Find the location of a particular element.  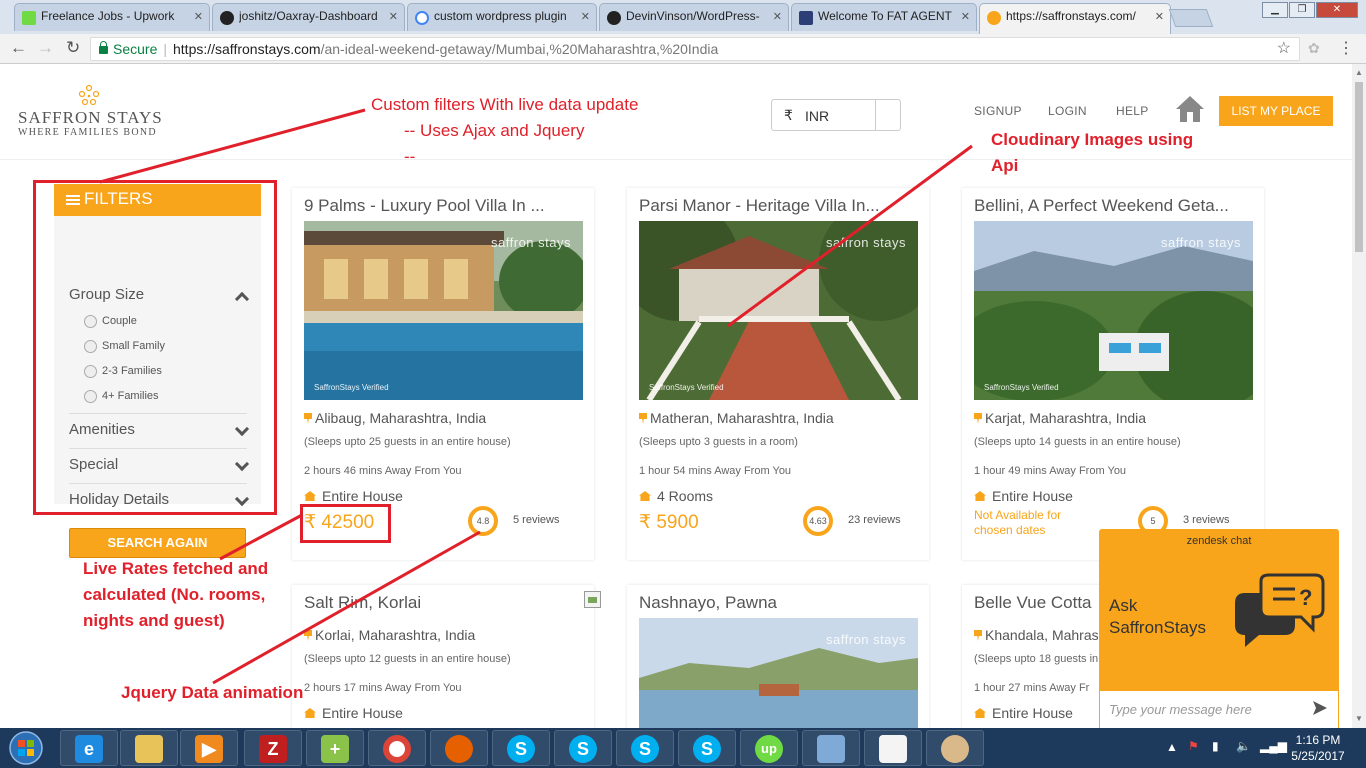

pin-icon is located at coordinates (308, 418).